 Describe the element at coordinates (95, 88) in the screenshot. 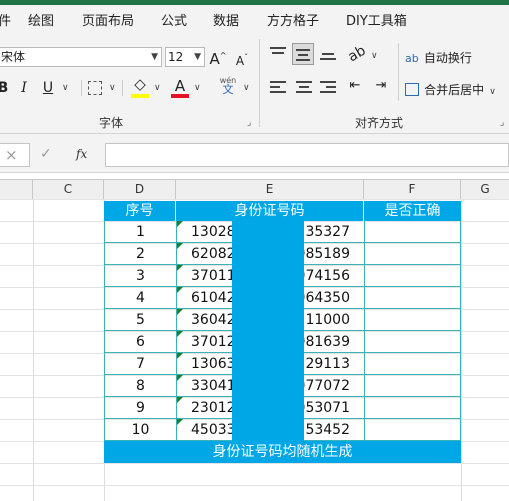

I see `borders-icon` at that location.